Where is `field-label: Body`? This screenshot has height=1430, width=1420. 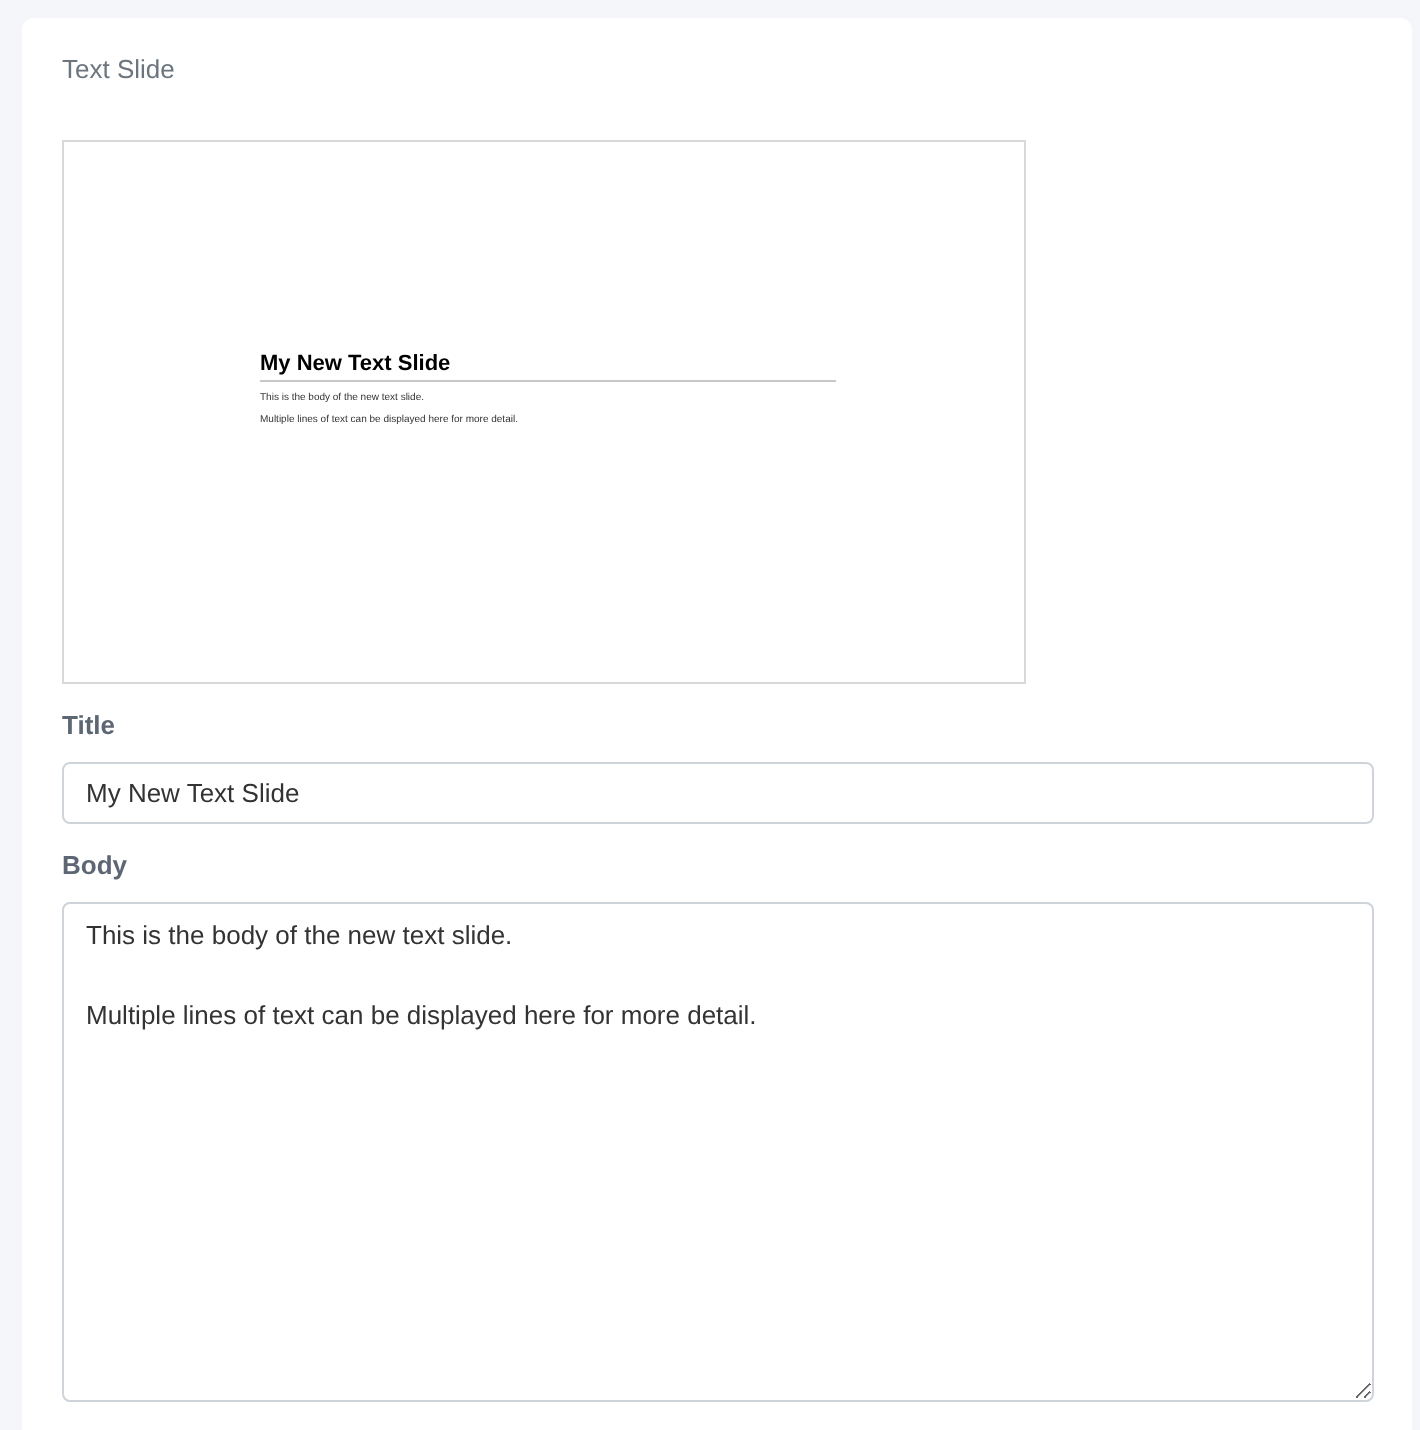
field-label: Body is located at coordinates (95, 866).